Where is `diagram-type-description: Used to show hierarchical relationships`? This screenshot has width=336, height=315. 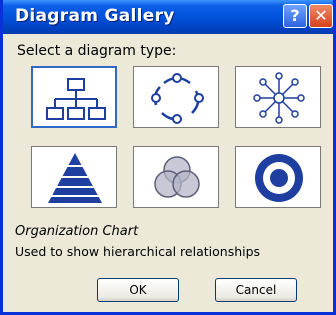 diagram-type-description: Used to show hierarchical relationships is located at coordinates (138, 251).